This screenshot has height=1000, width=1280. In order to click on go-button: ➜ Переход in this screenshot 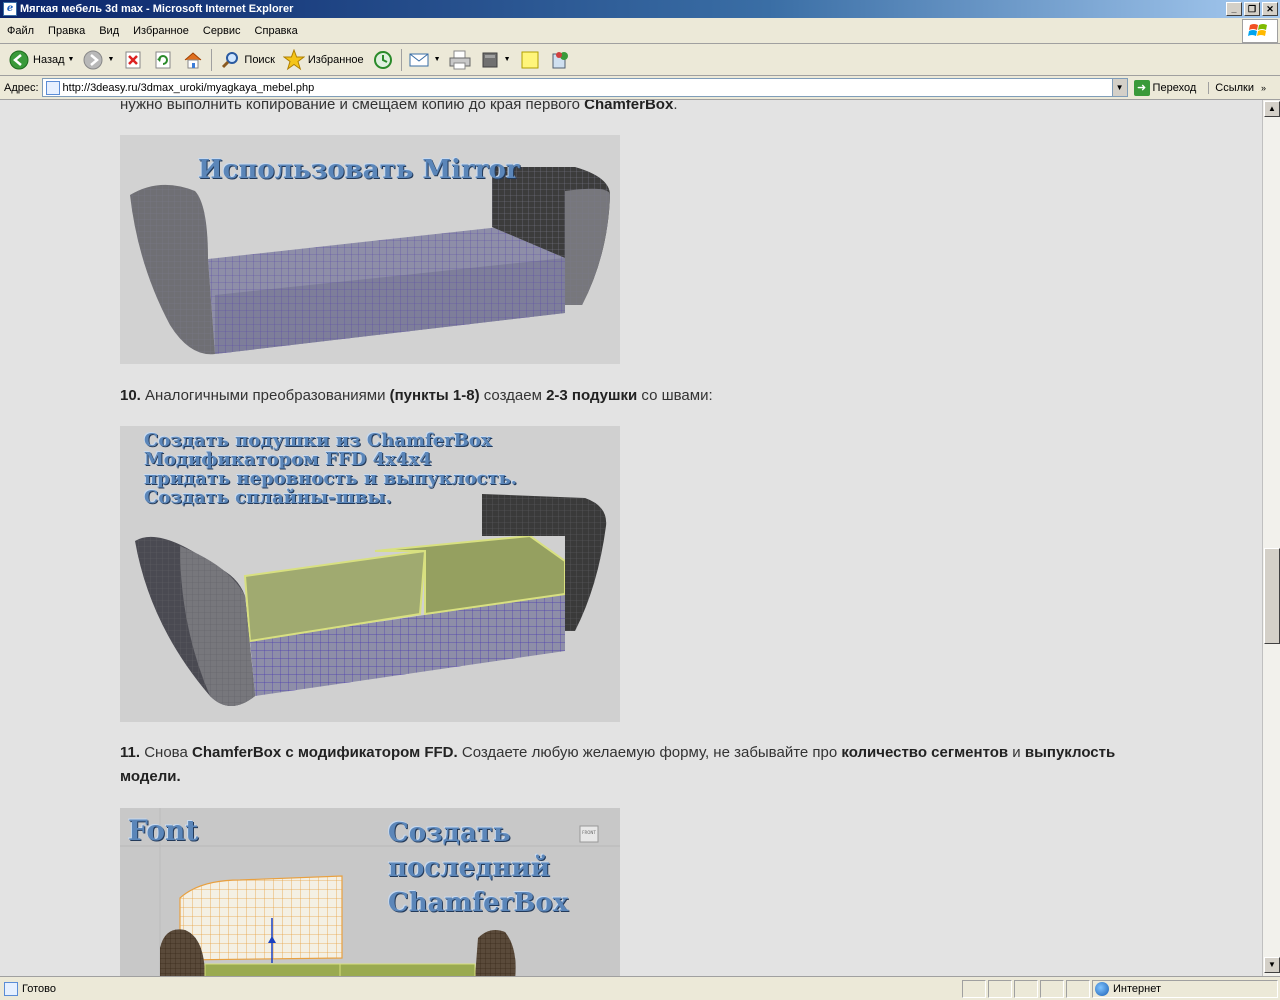, I will do `click(1164, 87)`.